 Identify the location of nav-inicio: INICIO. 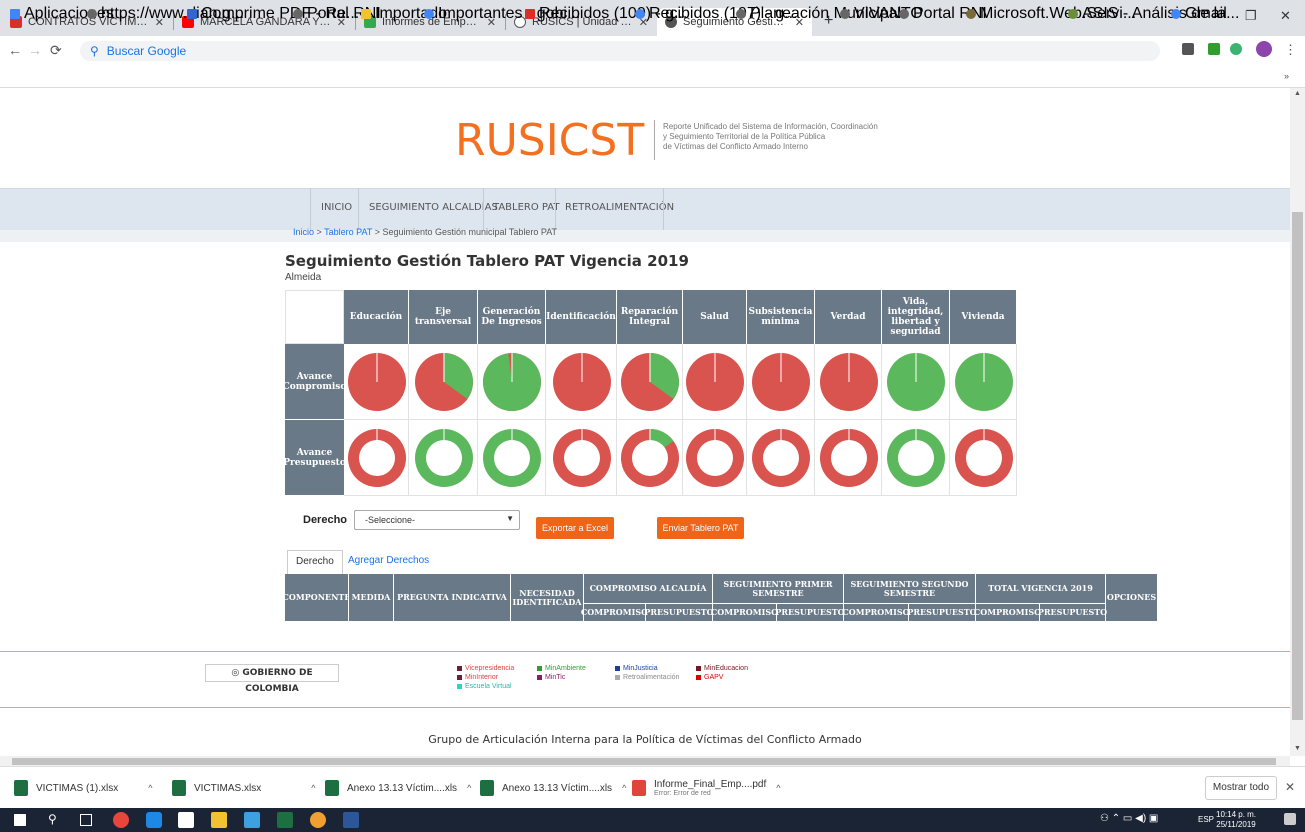
(336, 207).